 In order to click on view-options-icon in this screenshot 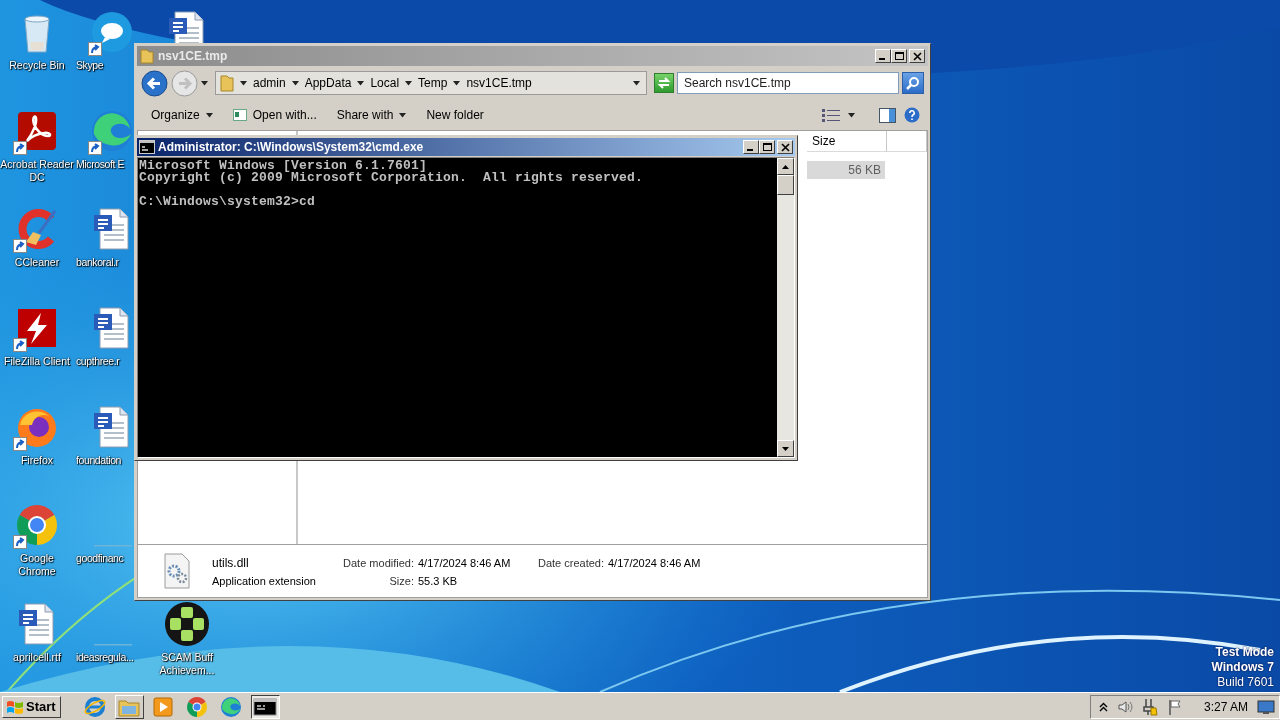, I will do `click(831, 115)`.